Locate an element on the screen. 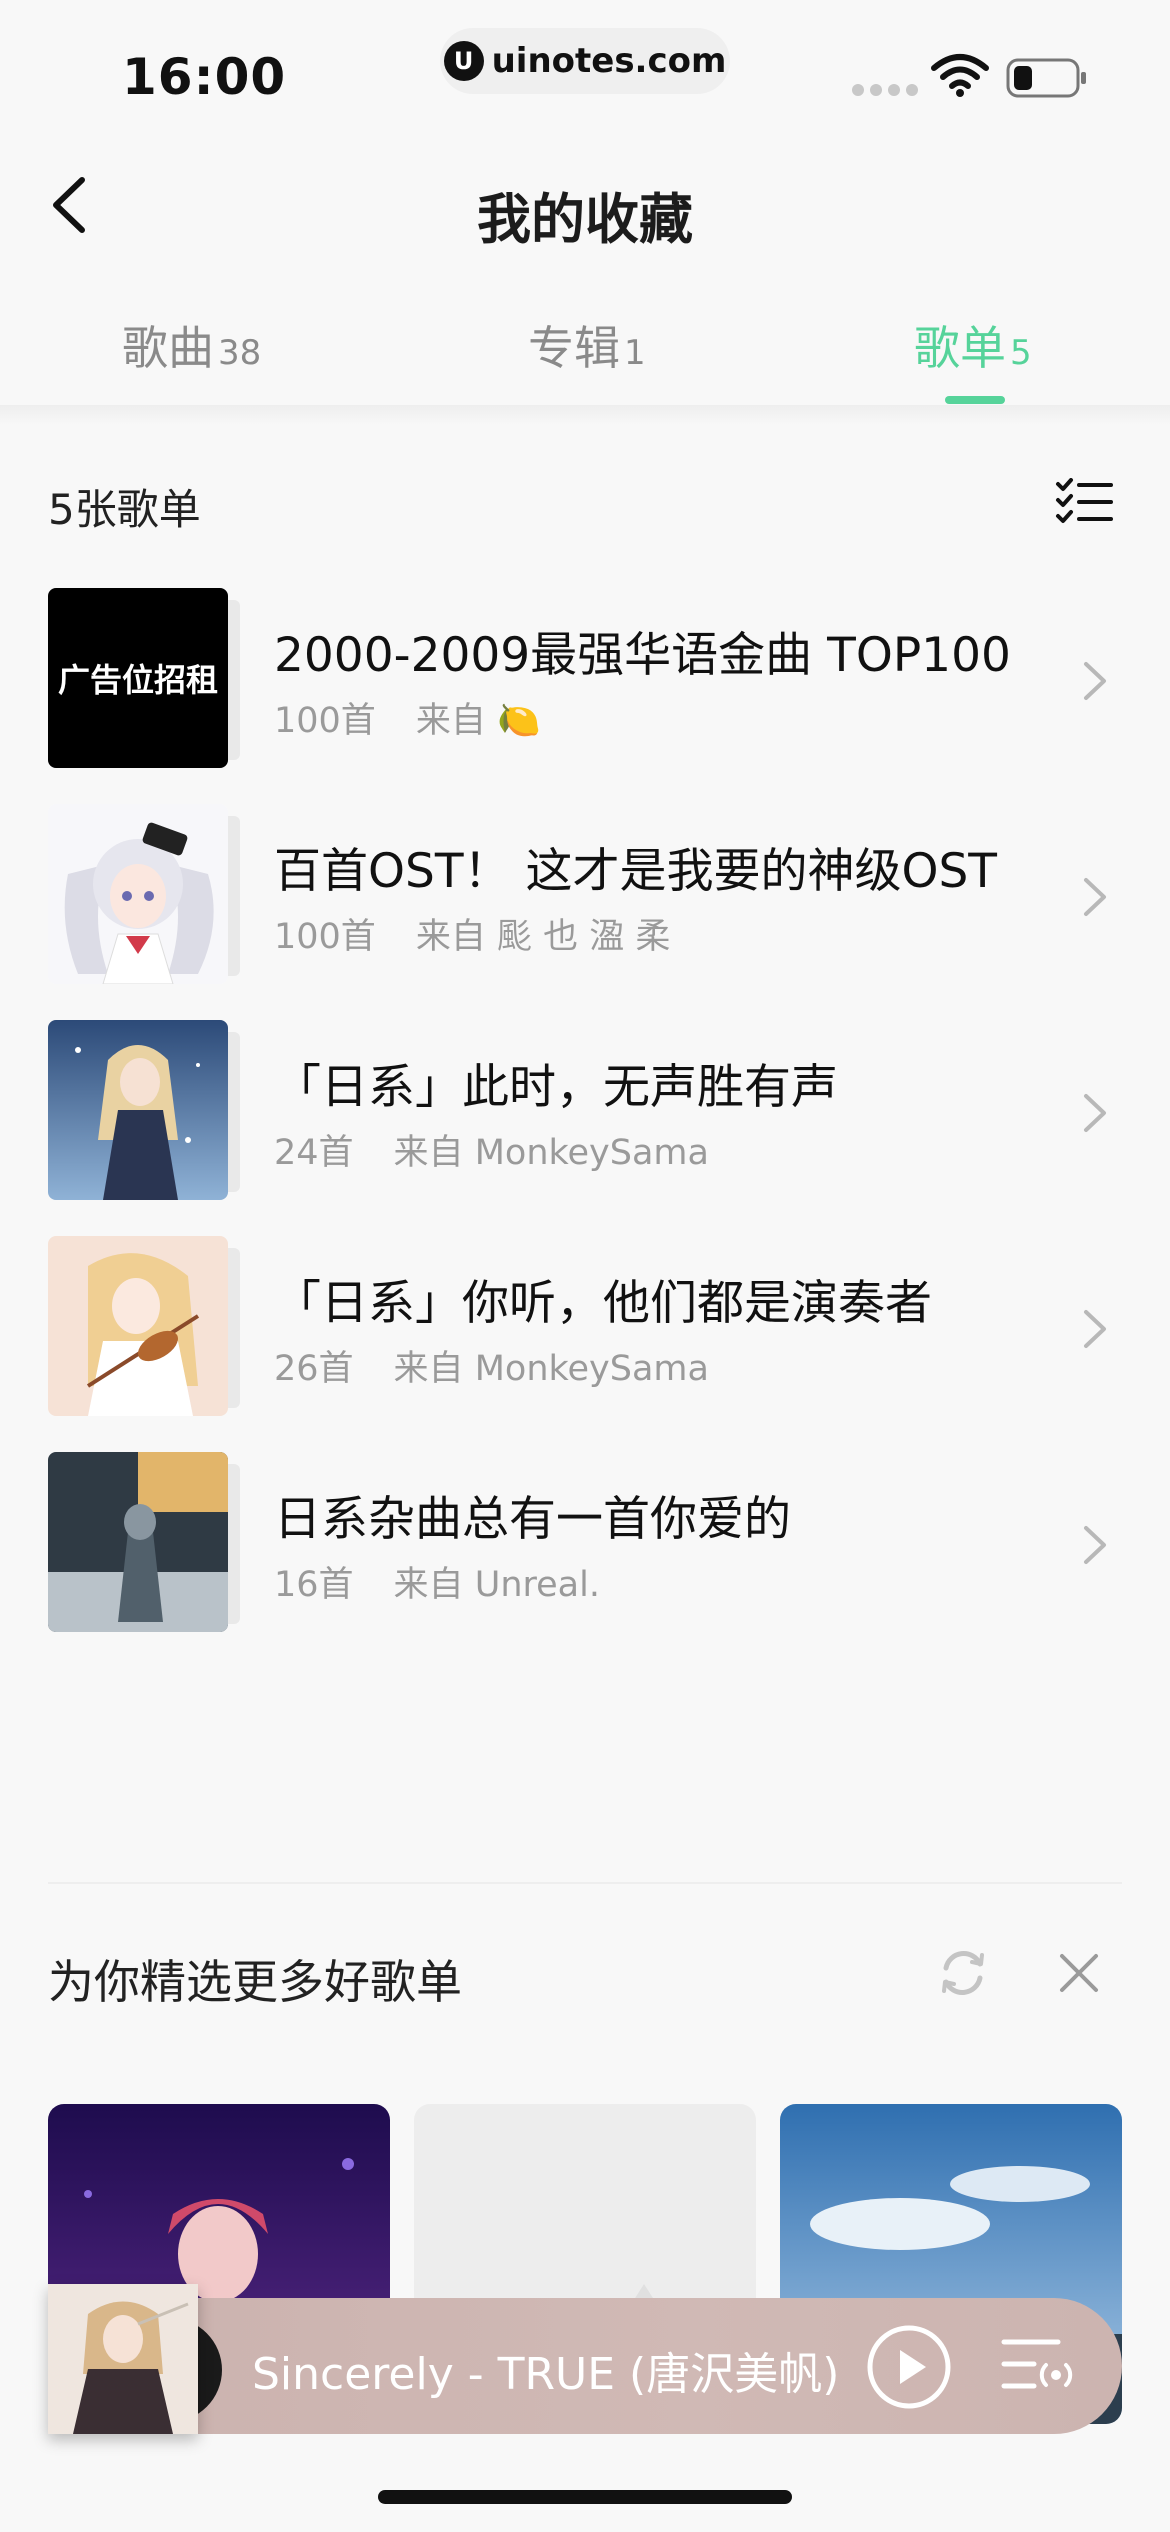 The height and width of the screenshot is (2532, 1170). playlist-row: 「日系」你听，他们都是演奏者 26首 来自 MonkeySama is located at coordinates (585, 1344).